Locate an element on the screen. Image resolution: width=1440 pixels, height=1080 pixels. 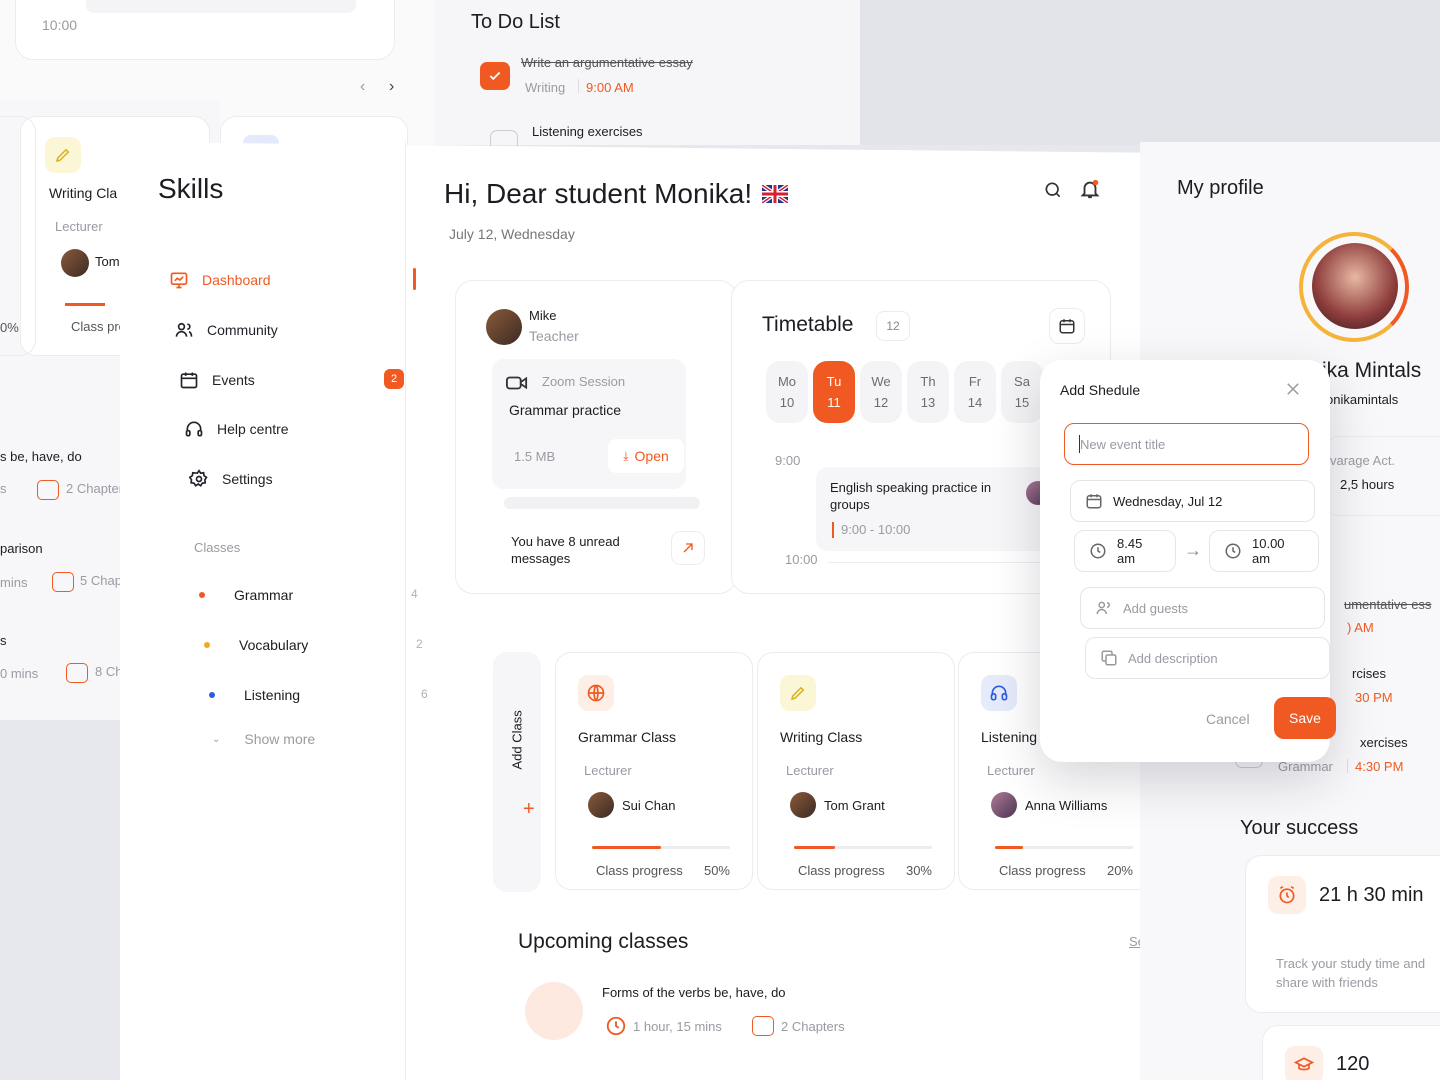
start-time-field: 8.45 am is located at coordinates (1125, 551).